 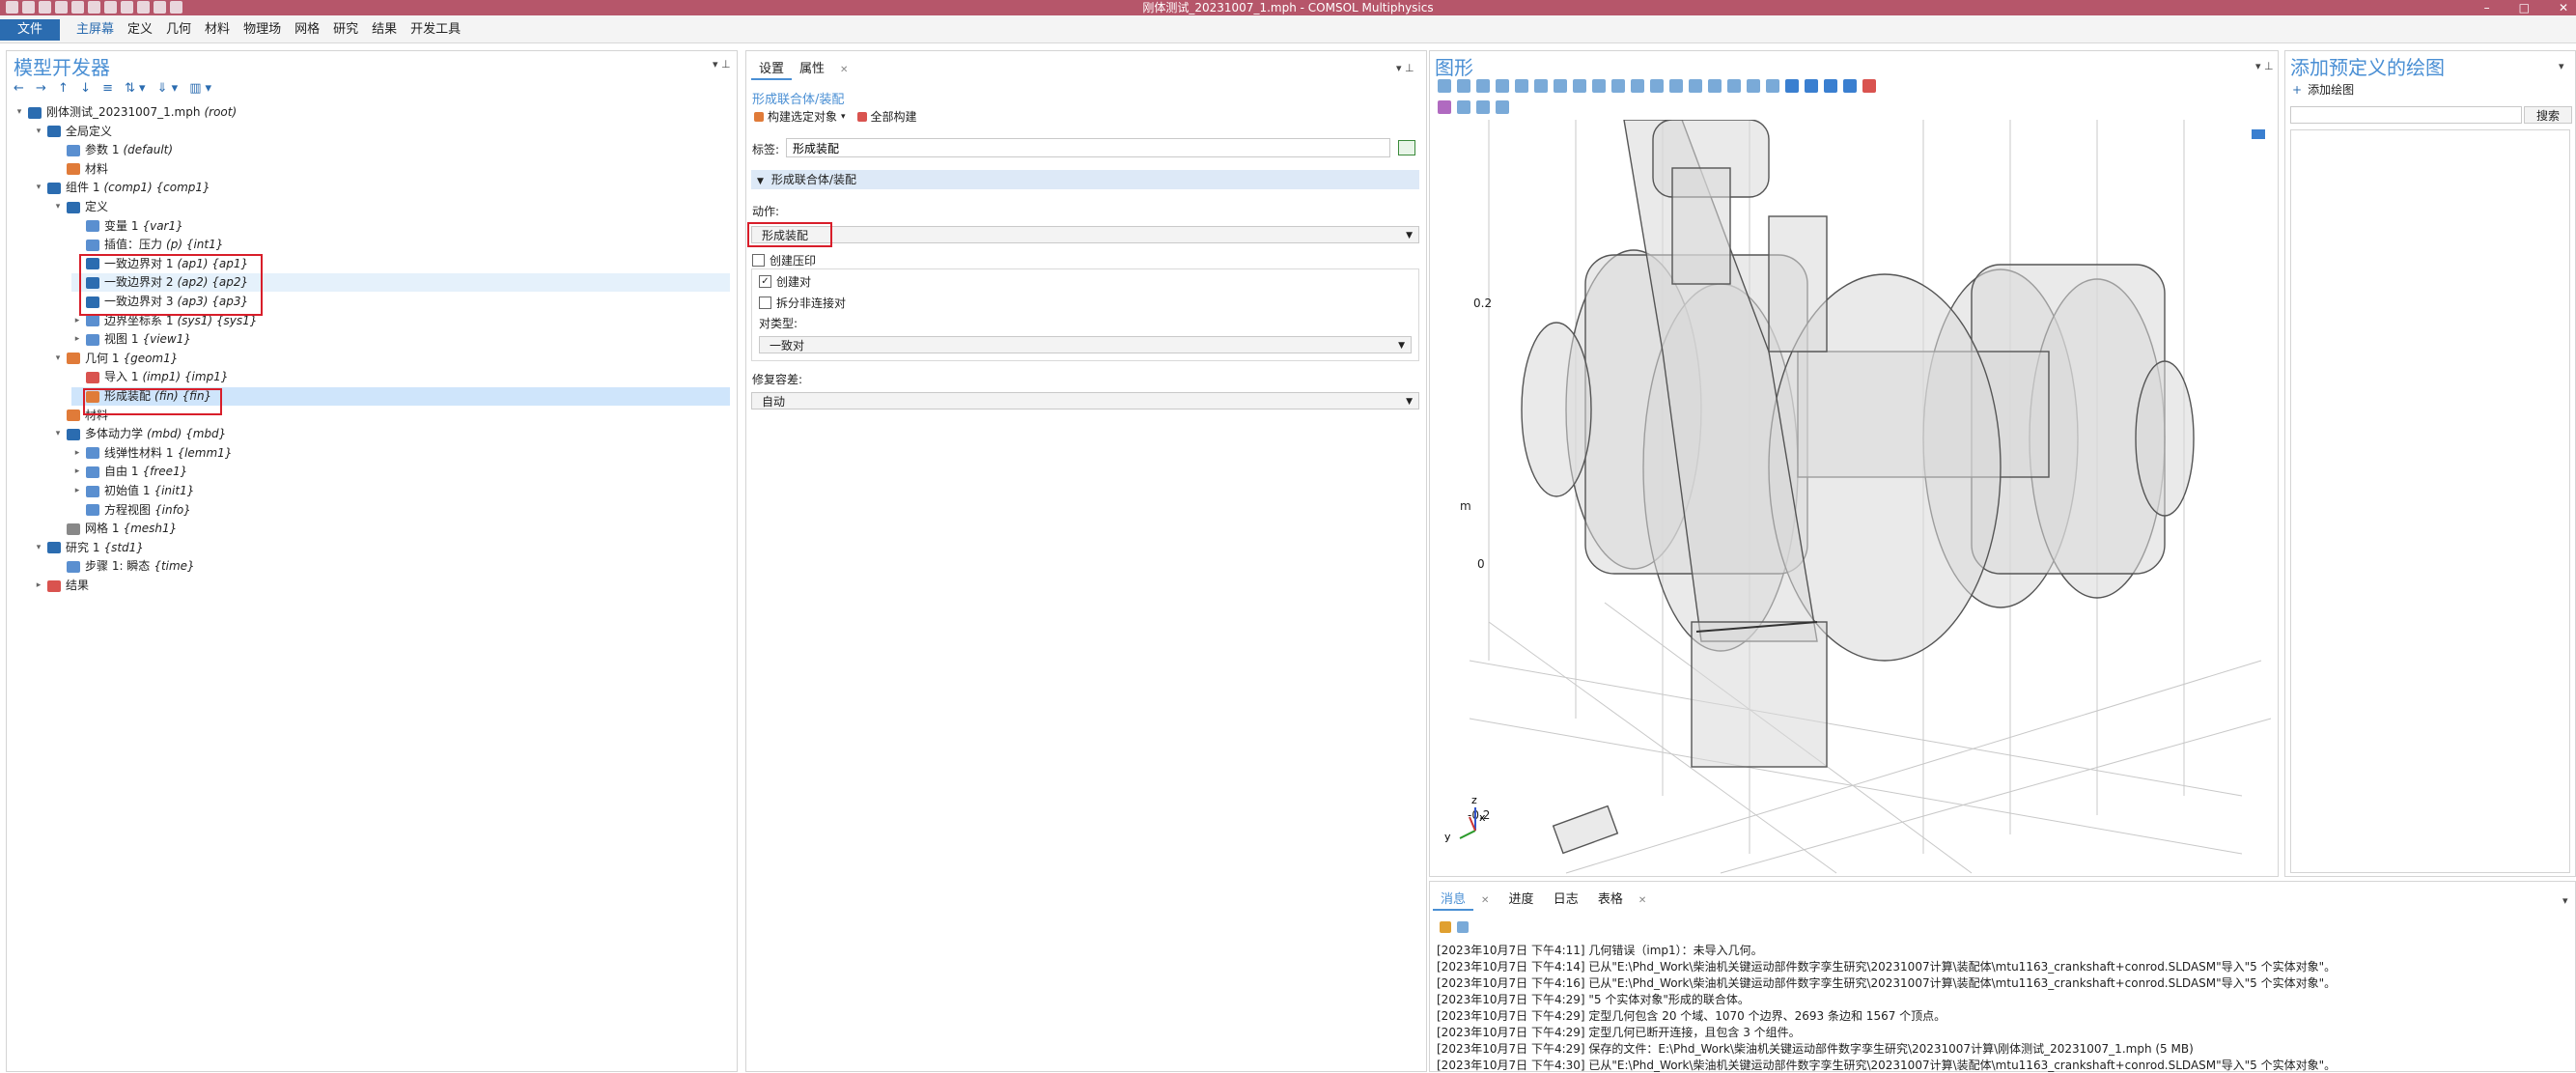 What do you see at coordinates (1541, 86) in the screenshot?
I see `axis-icon` at bounding box center [1541, 86].